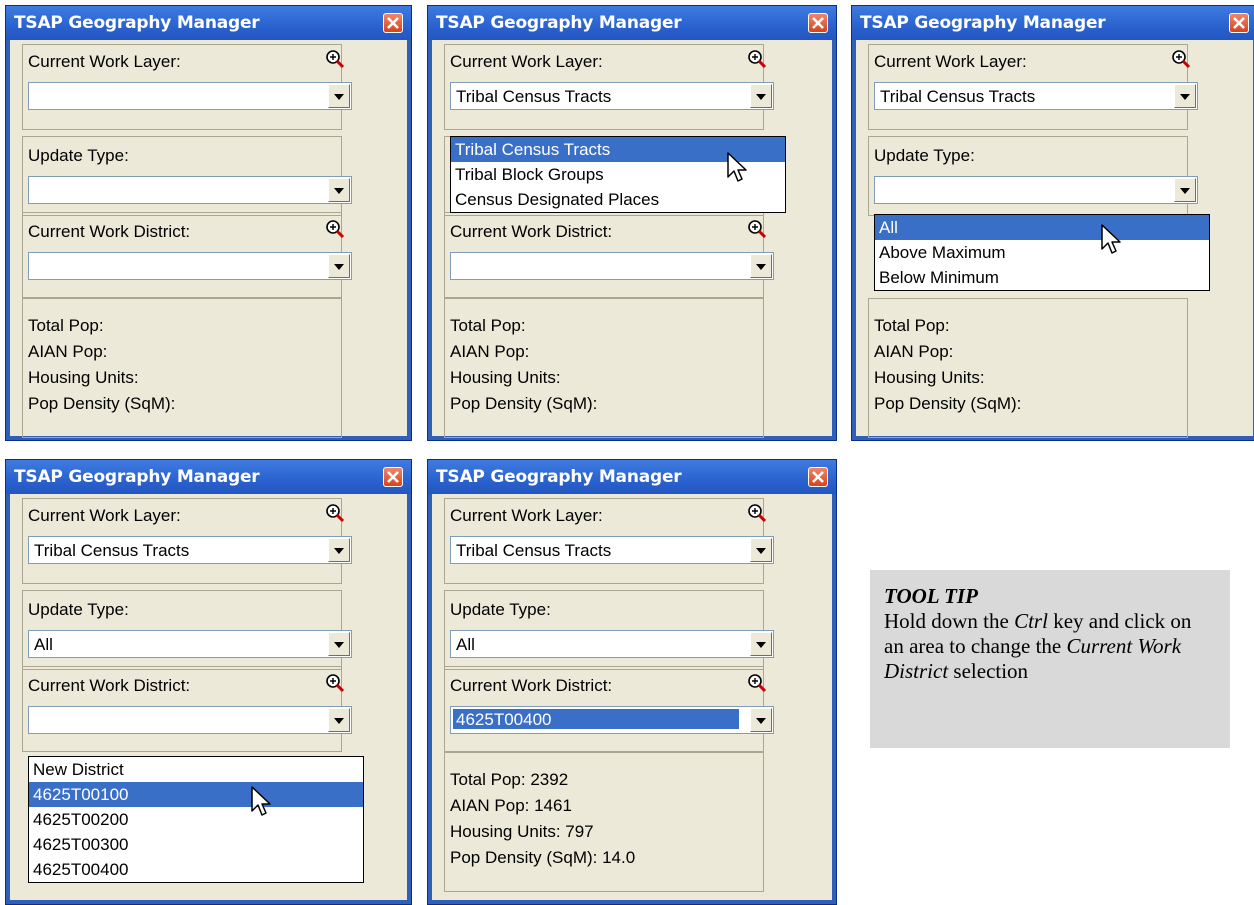  What do you see at coordinates (196, 844) in the screenshot?
I see `dropdown-option: 4625T00300` at bounding box center [196, 844].